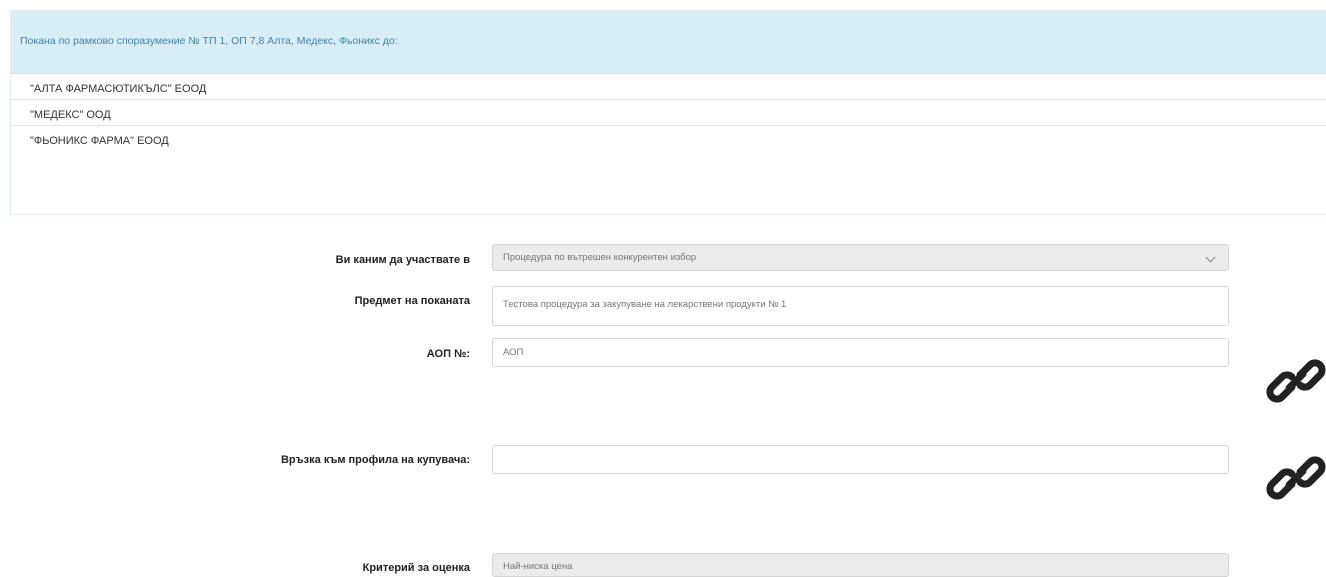  I want to click on supplier-item: "МЕДЕКС" ООД, so click(668, 113).